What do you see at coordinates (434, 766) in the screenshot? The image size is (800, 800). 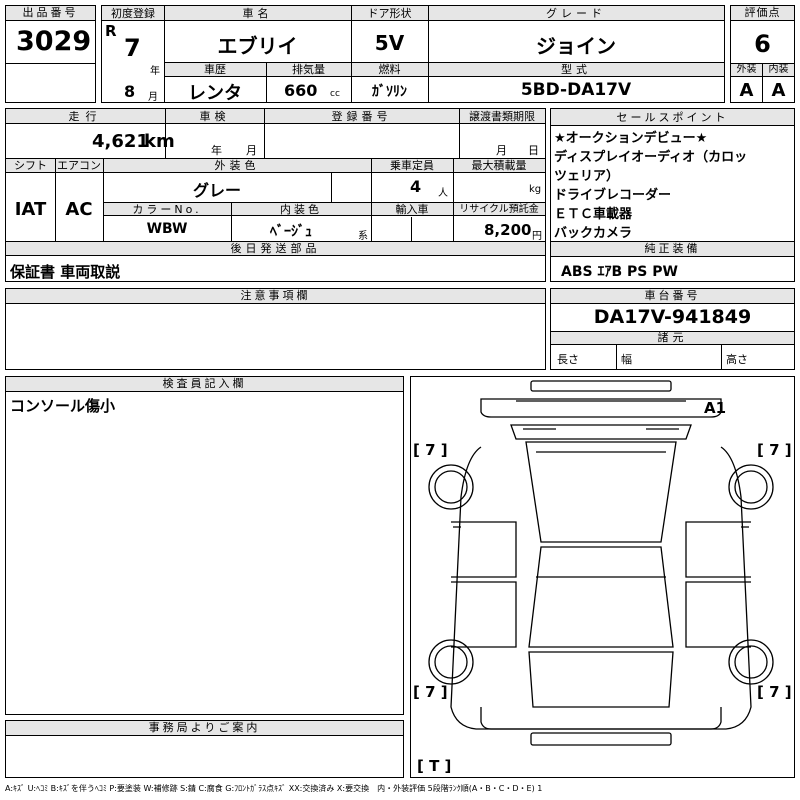 I see `spare-tire: [ T ]` at bounding box center [434, 766].